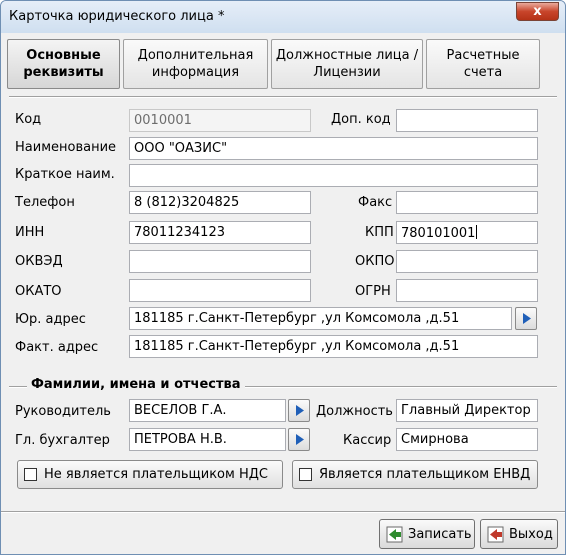 The width and height of the screenshot is (566, 555). What do you see at coordinates (425, 474) in the screenshot?
I see `envd-checkbox-label: Является плательщиком ЕНВД` at bounding box center [425, 474].